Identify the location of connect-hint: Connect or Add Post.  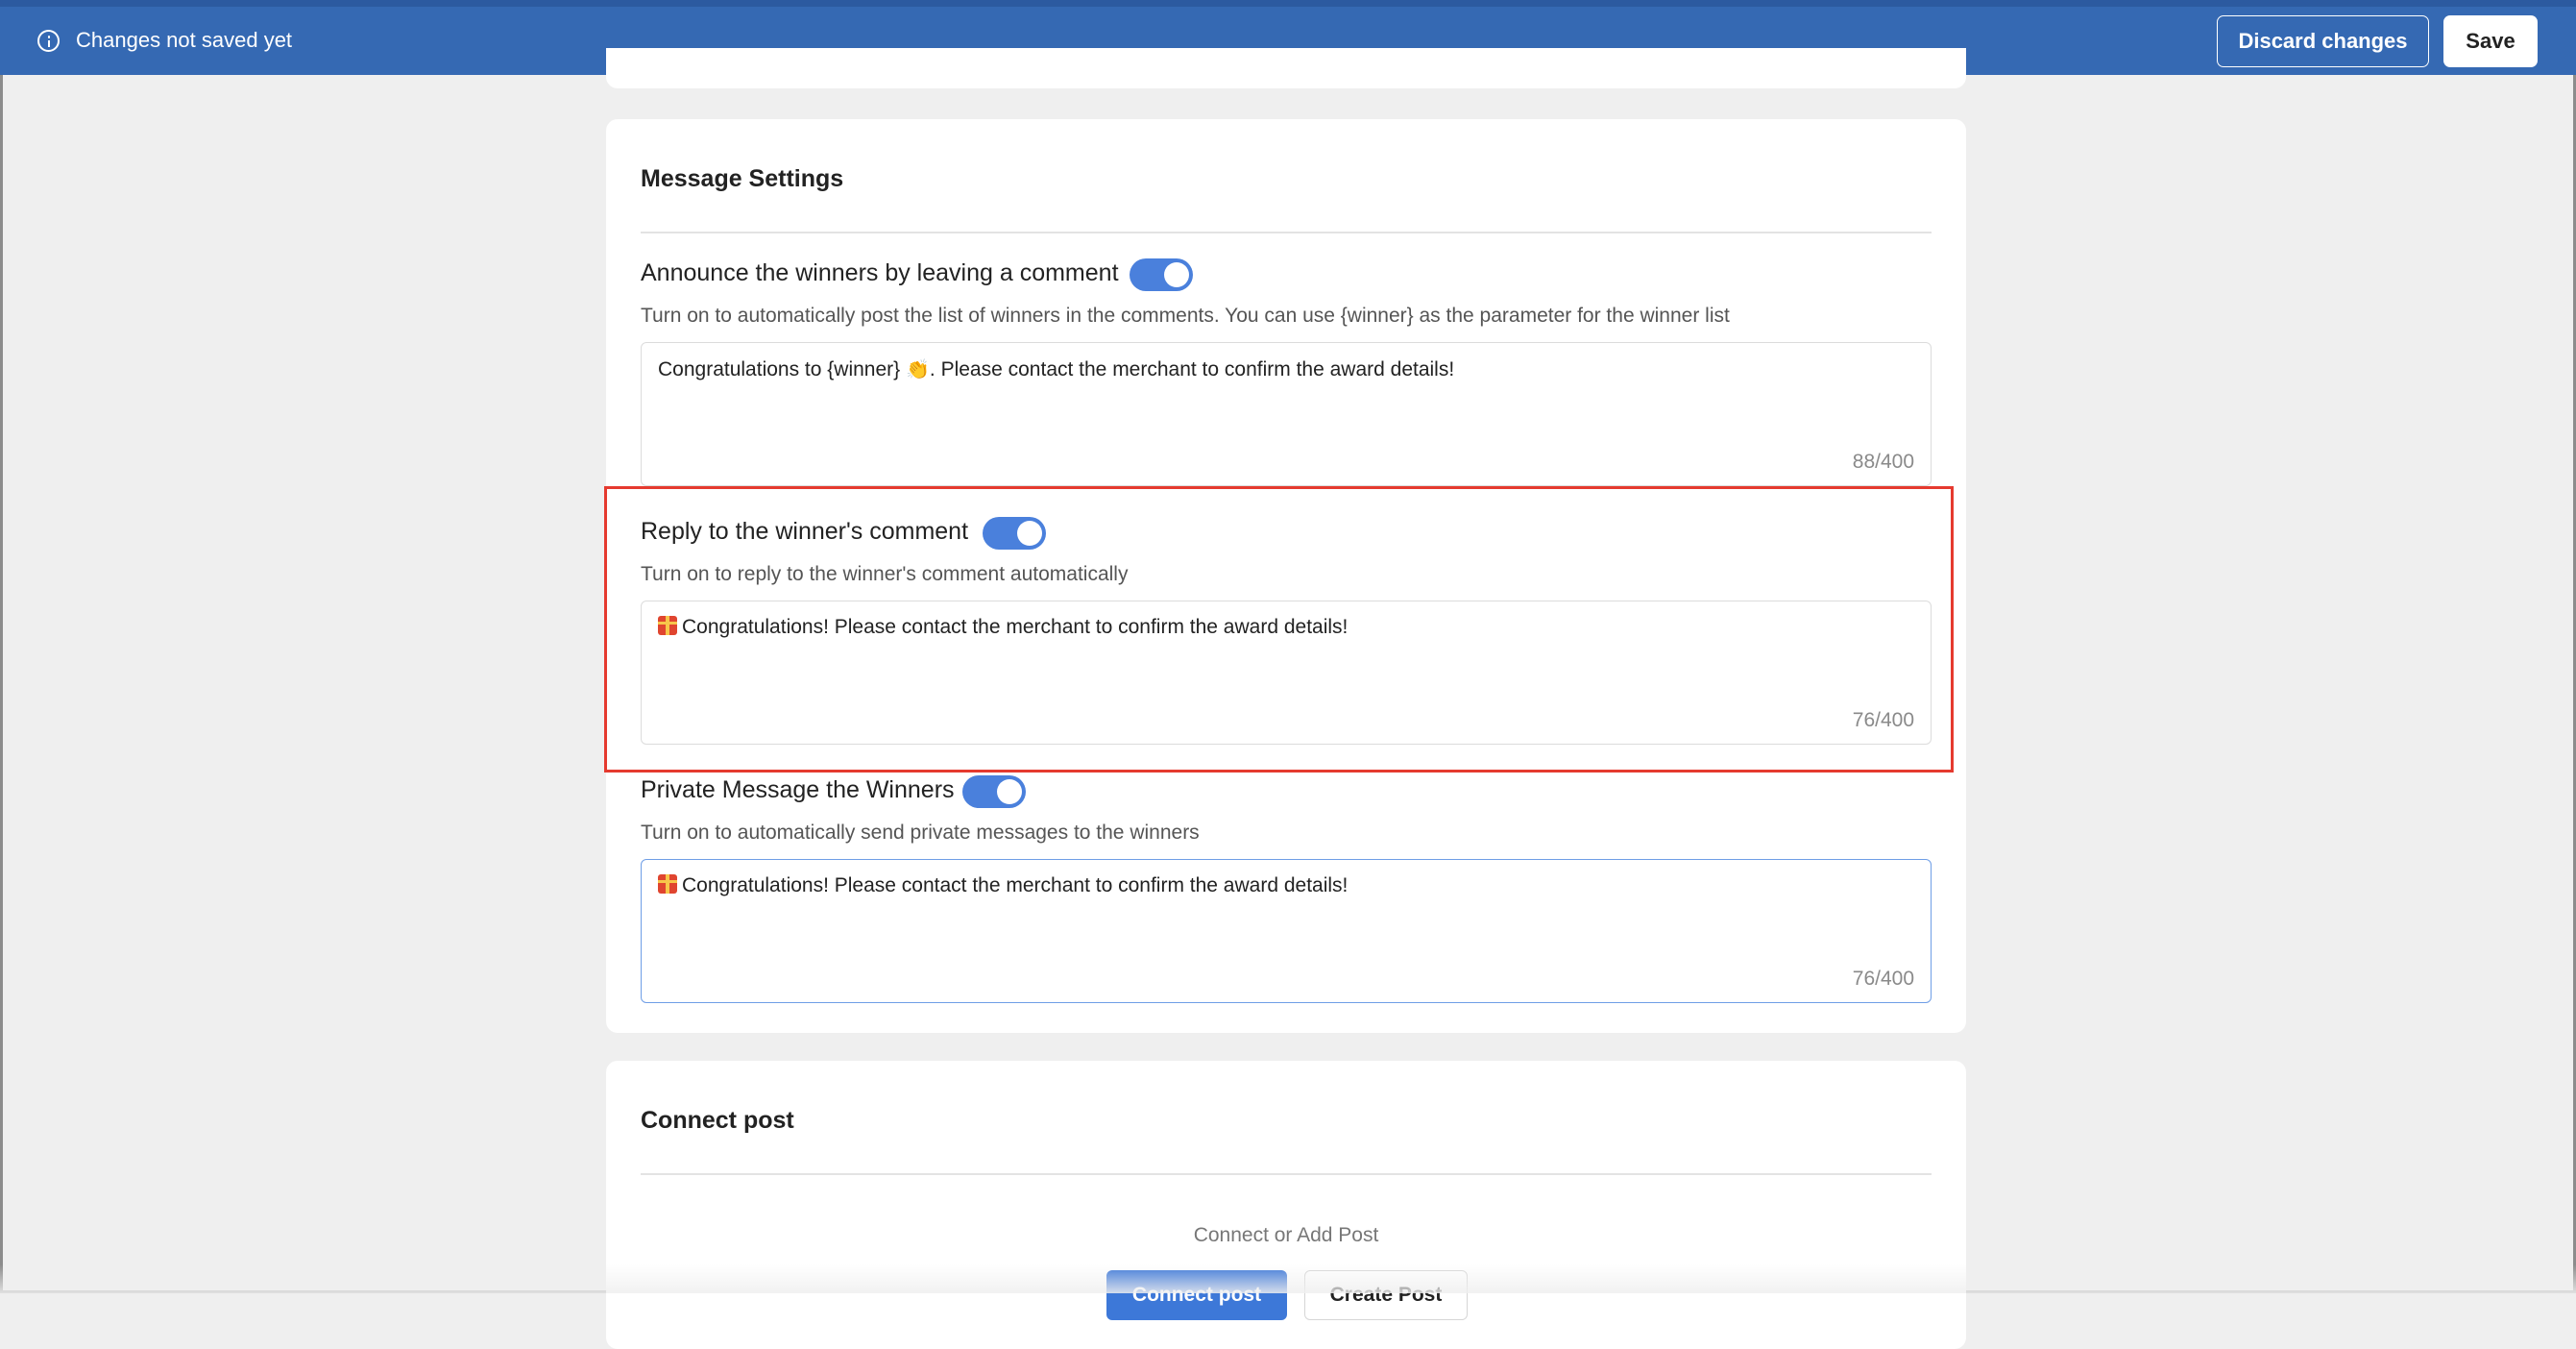
(1286, 1235).